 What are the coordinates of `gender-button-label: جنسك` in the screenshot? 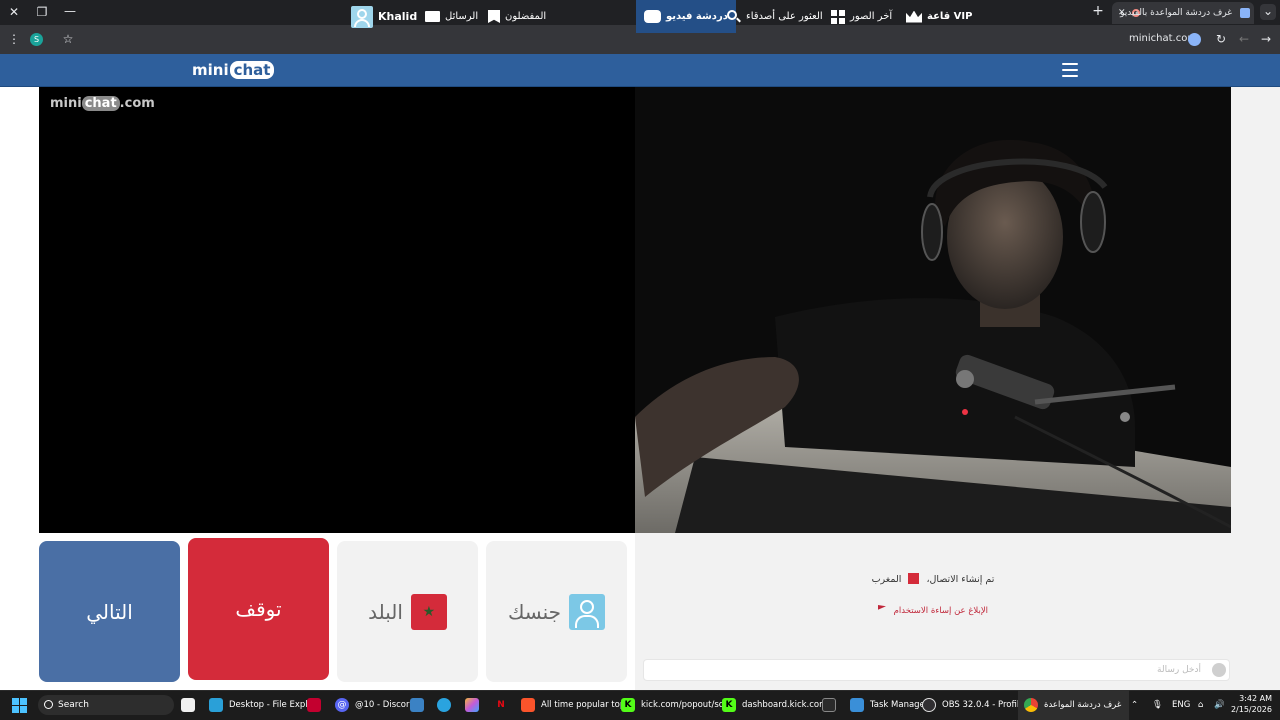 It's located at (534, 611).